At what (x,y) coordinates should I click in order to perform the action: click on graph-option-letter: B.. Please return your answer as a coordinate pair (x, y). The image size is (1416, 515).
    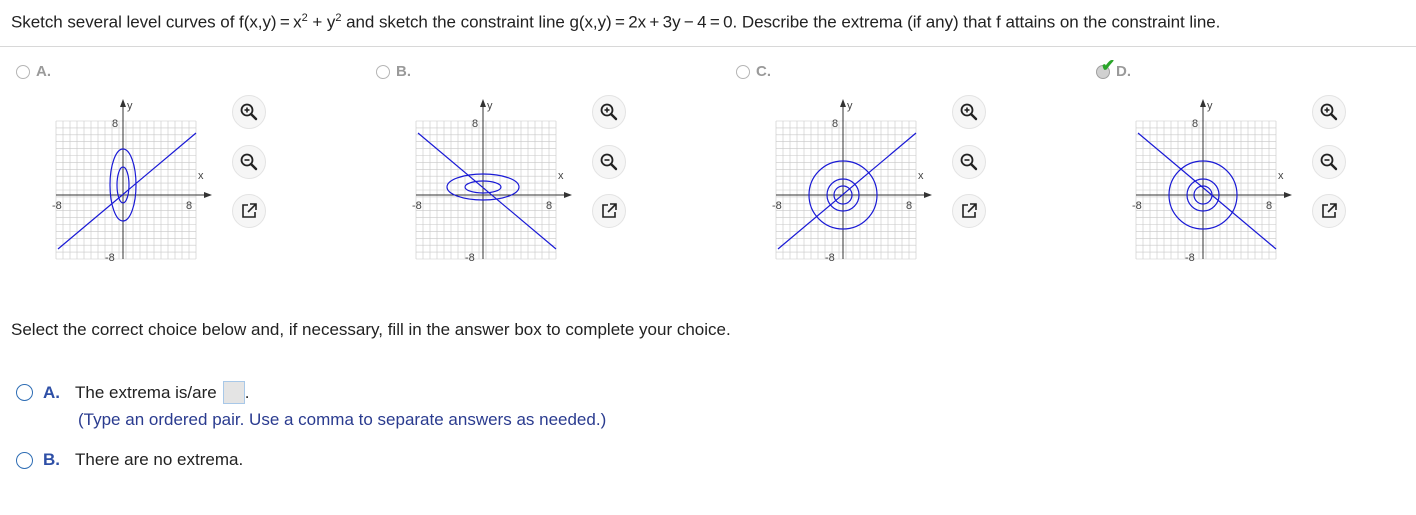
    Looking at the image, I should click on (403, 71).